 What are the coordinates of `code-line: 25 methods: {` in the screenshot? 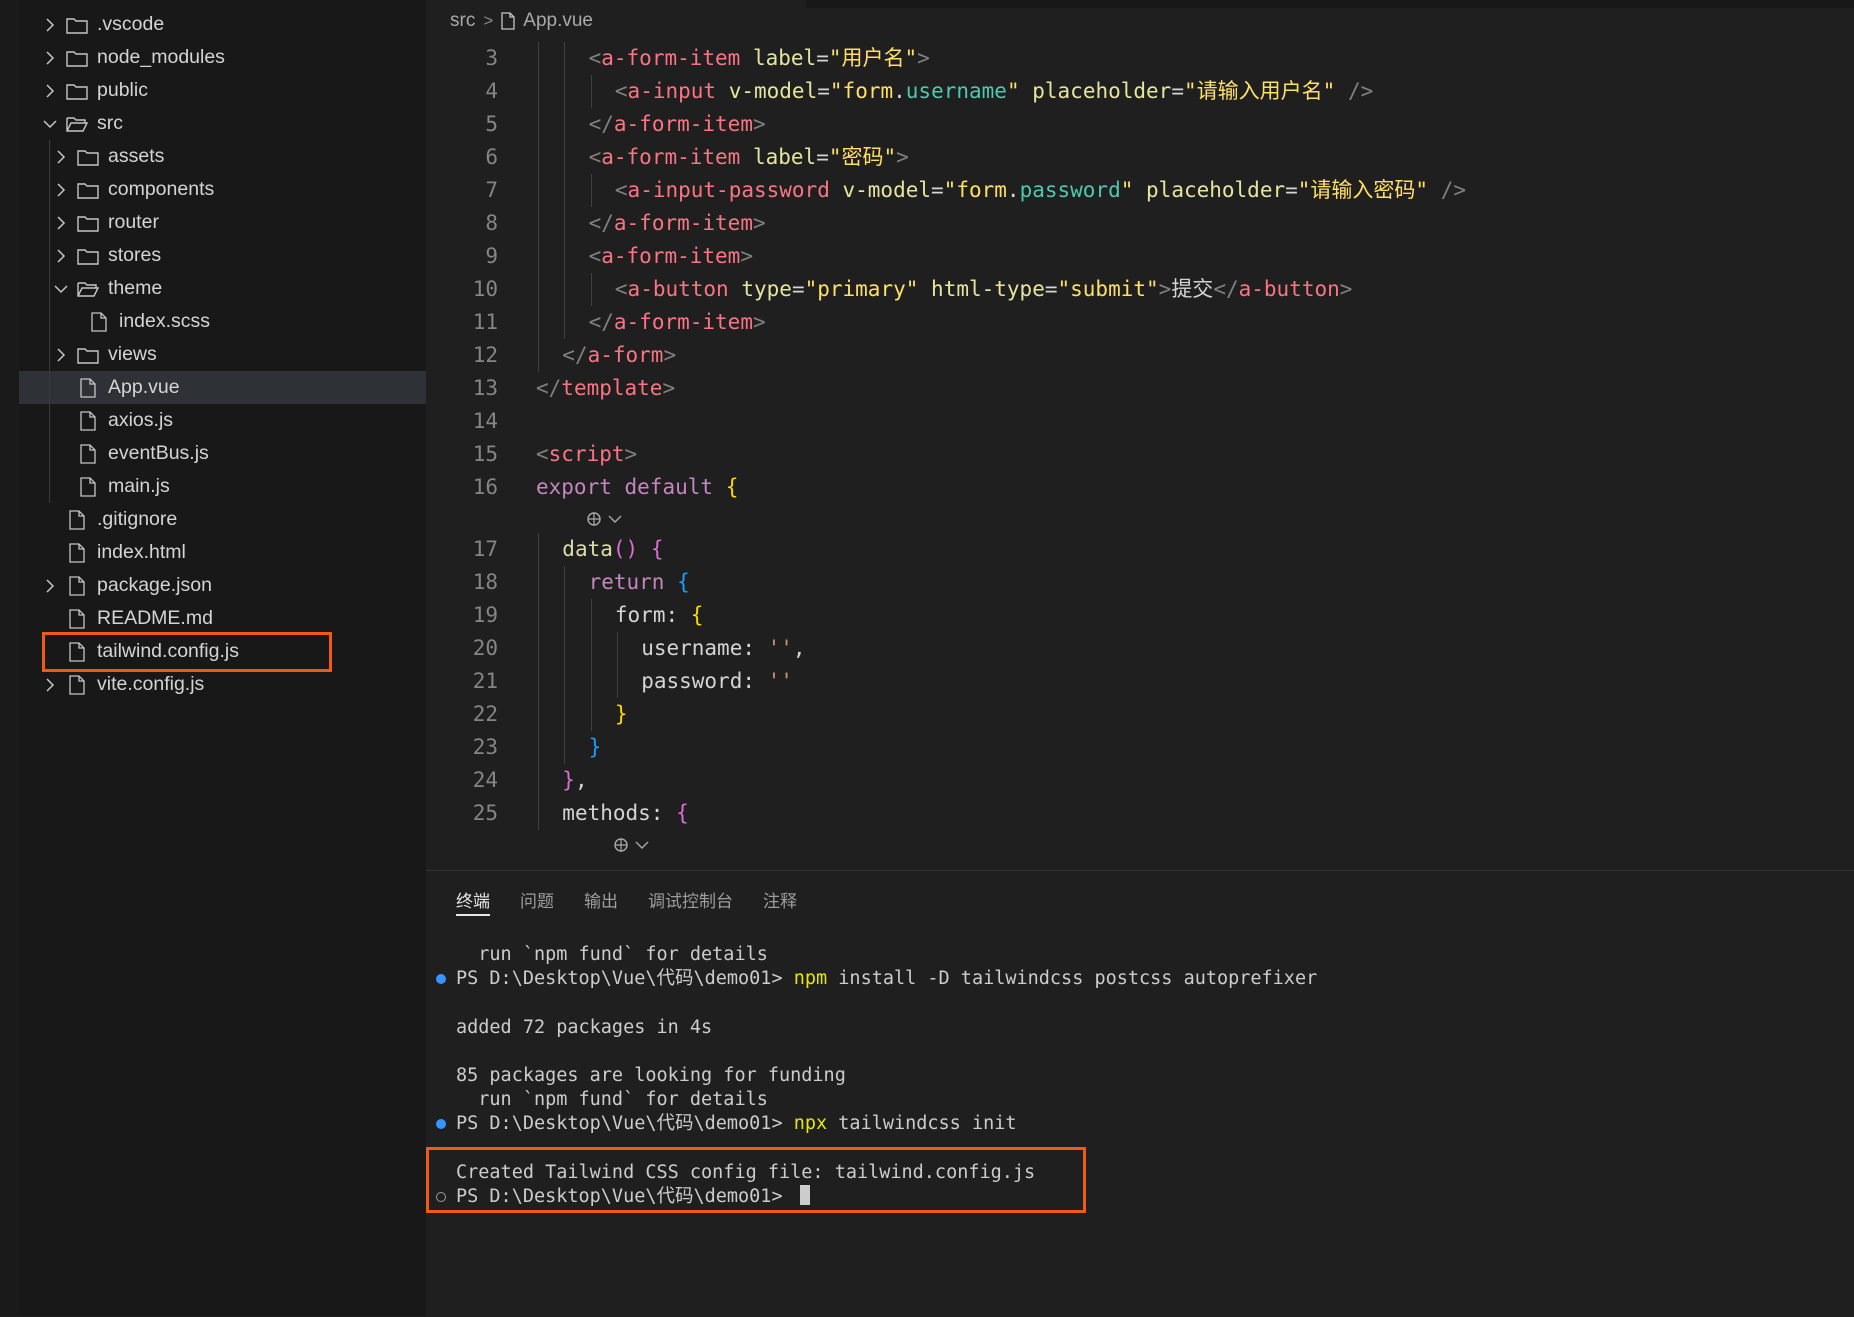 It's located at (1140, 813).